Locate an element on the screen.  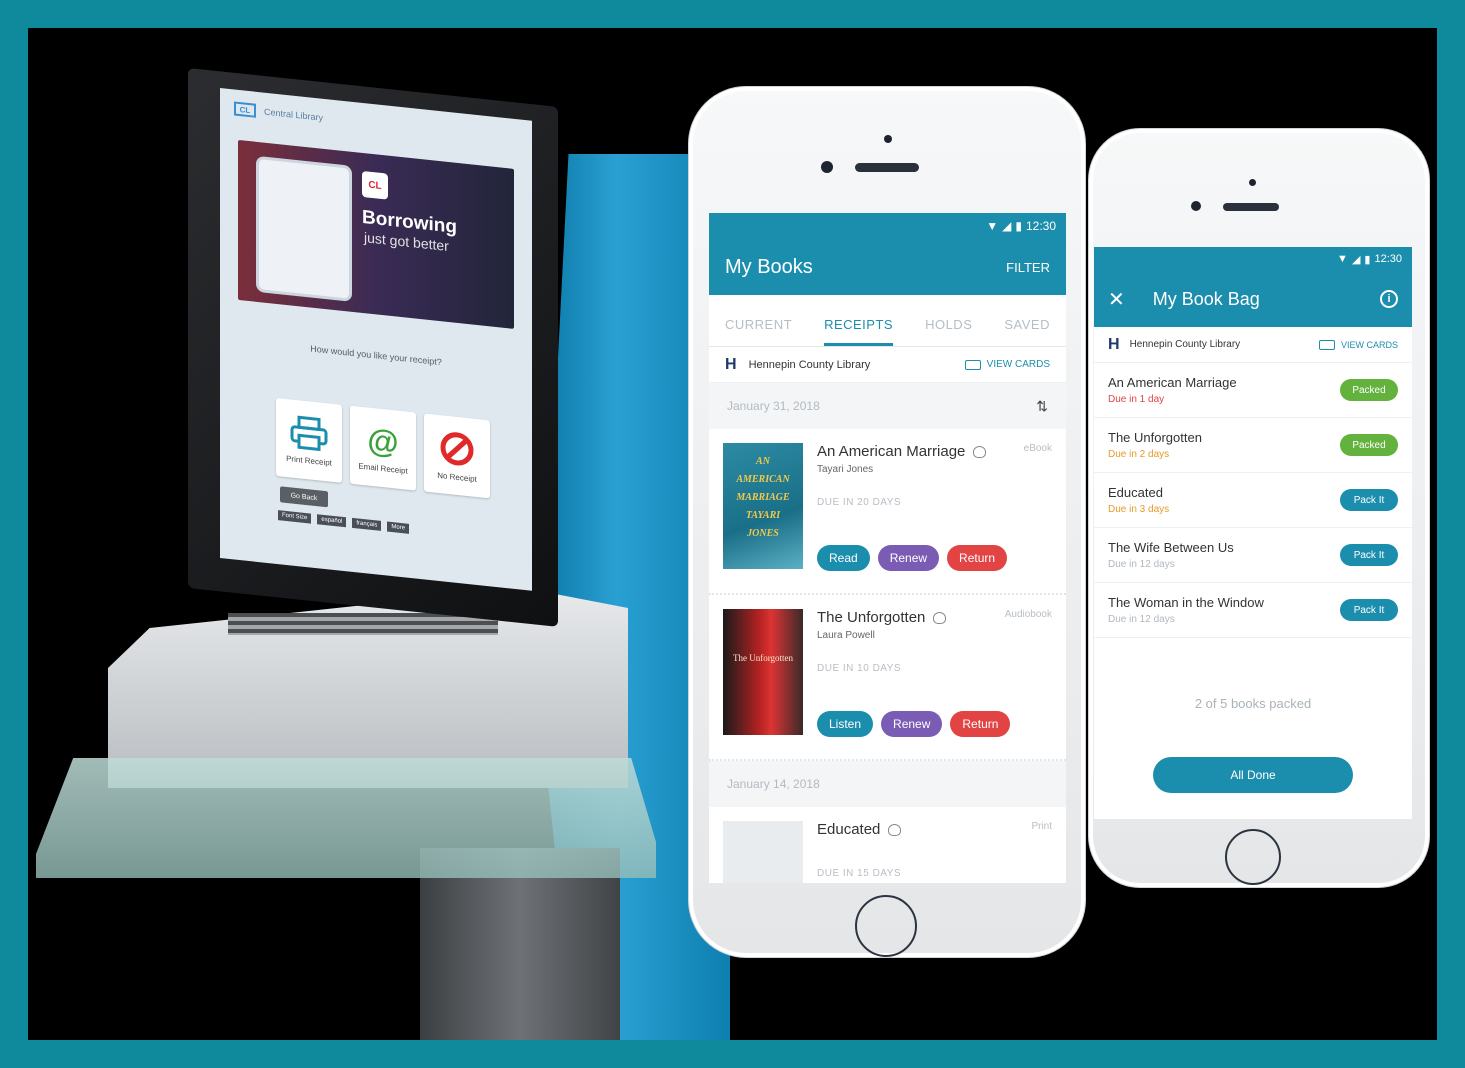
book-due: DUE IN 20 DAYS is located at coordinates (859, 502).